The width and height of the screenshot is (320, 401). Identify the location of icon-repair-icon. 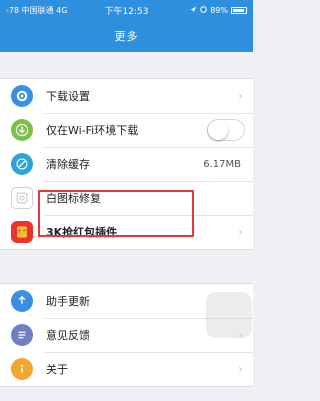
(22, 198).